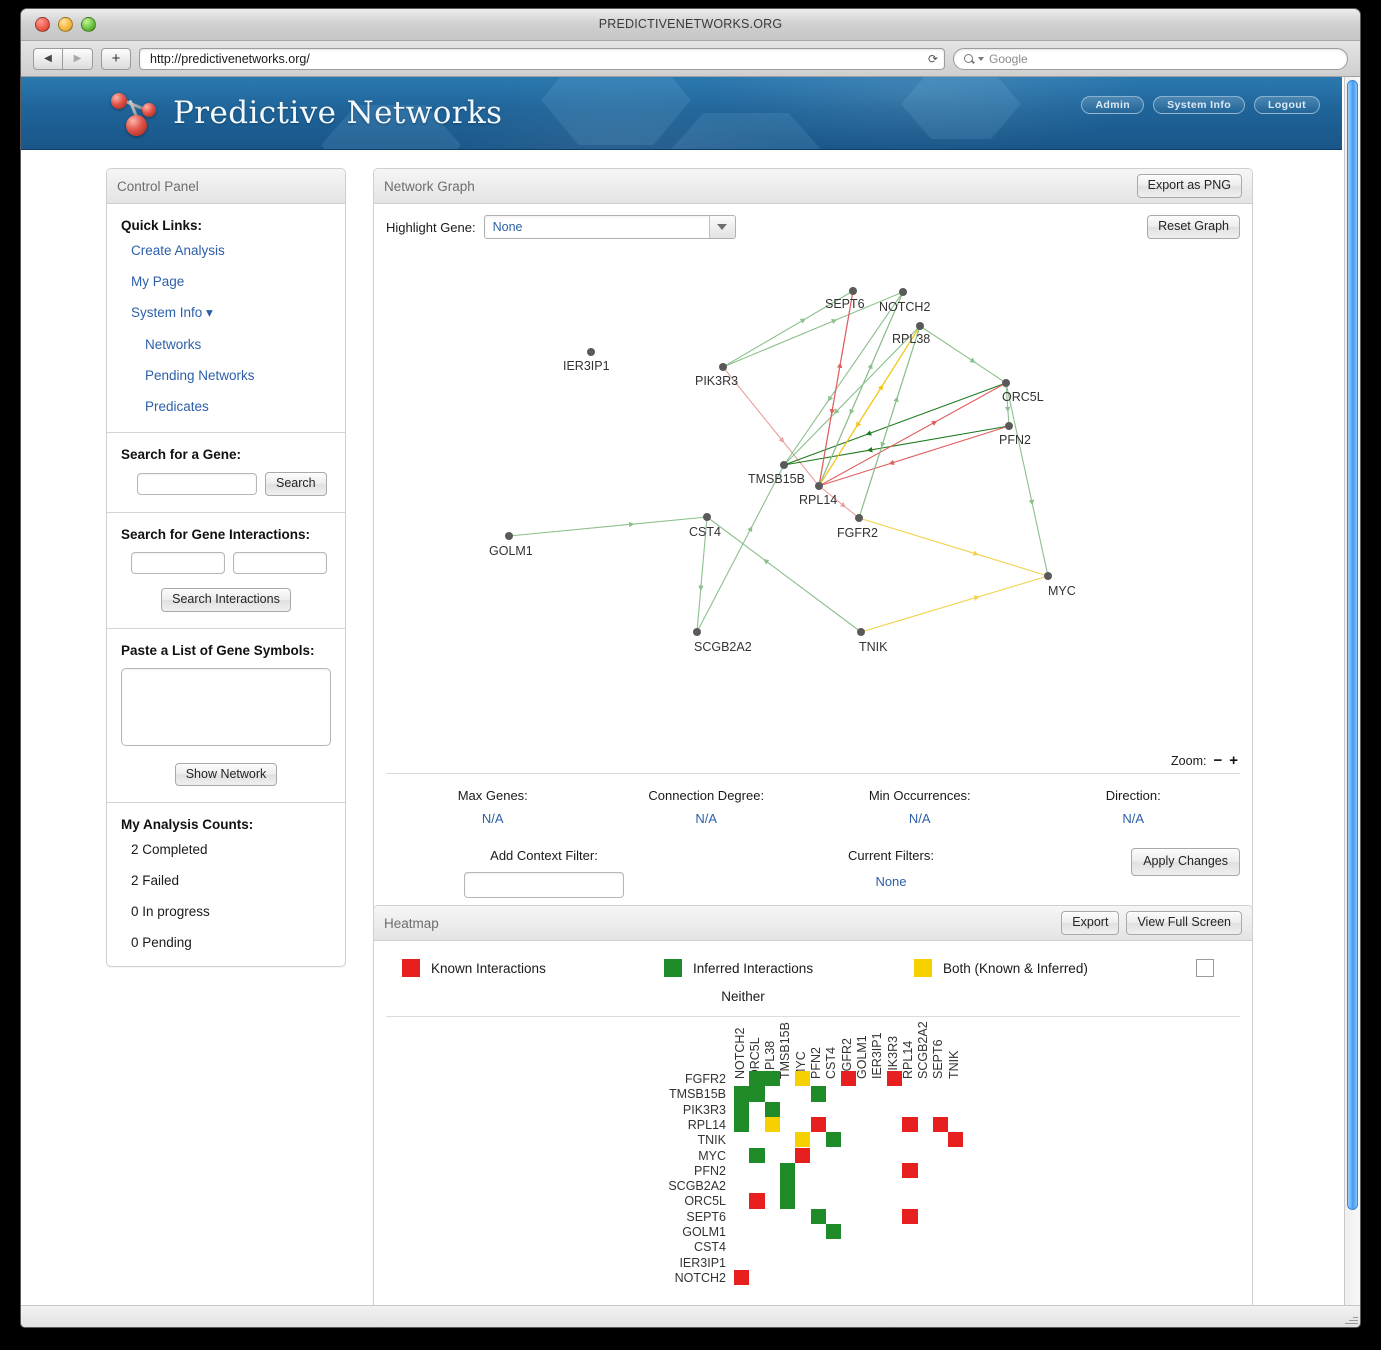 This screenshot has height=1350, width=1381. Describe the element at coordinates (116, 58) in the screenshot. I see `new-tab-button: +` at that location.